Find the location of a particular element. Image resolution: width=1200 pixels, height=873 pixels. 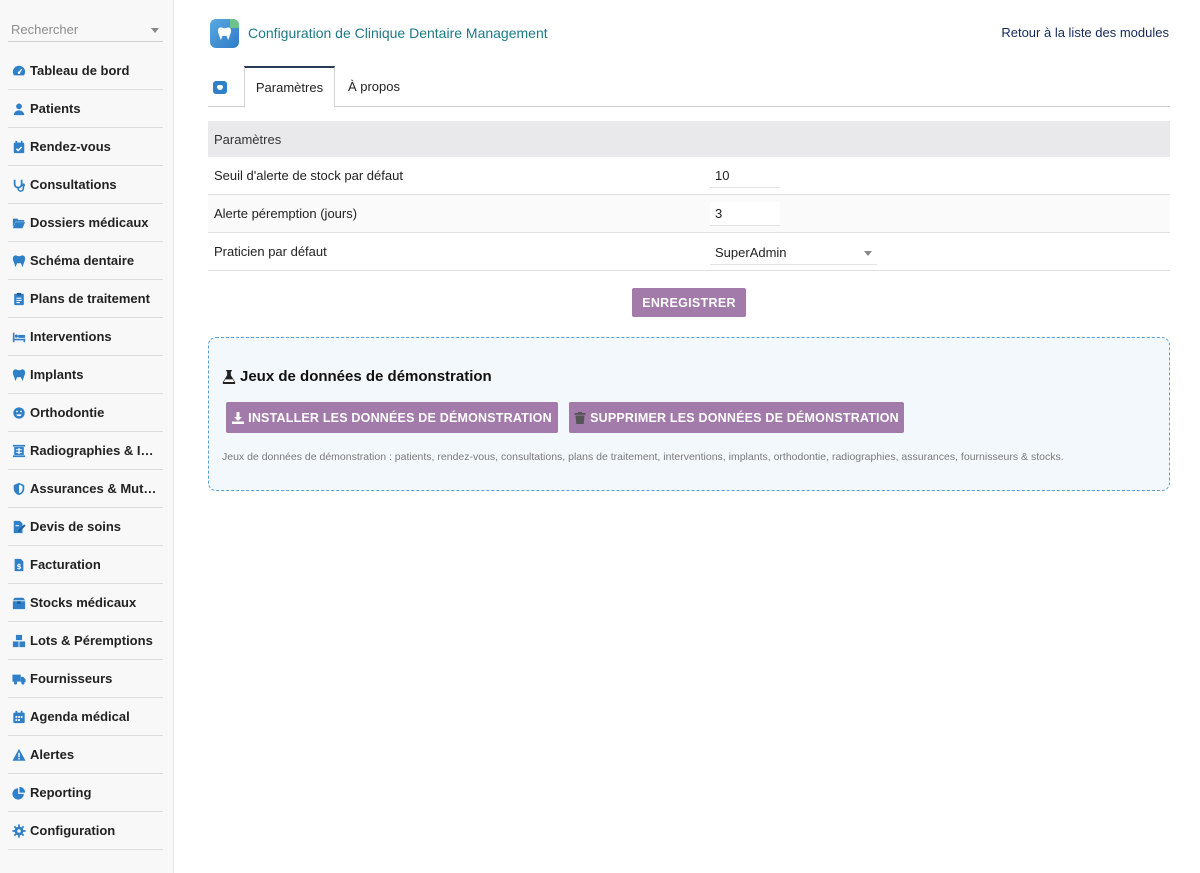

sidebar-item-assurances: Assurances & Mutuelles is located at coordinates (85, 489).